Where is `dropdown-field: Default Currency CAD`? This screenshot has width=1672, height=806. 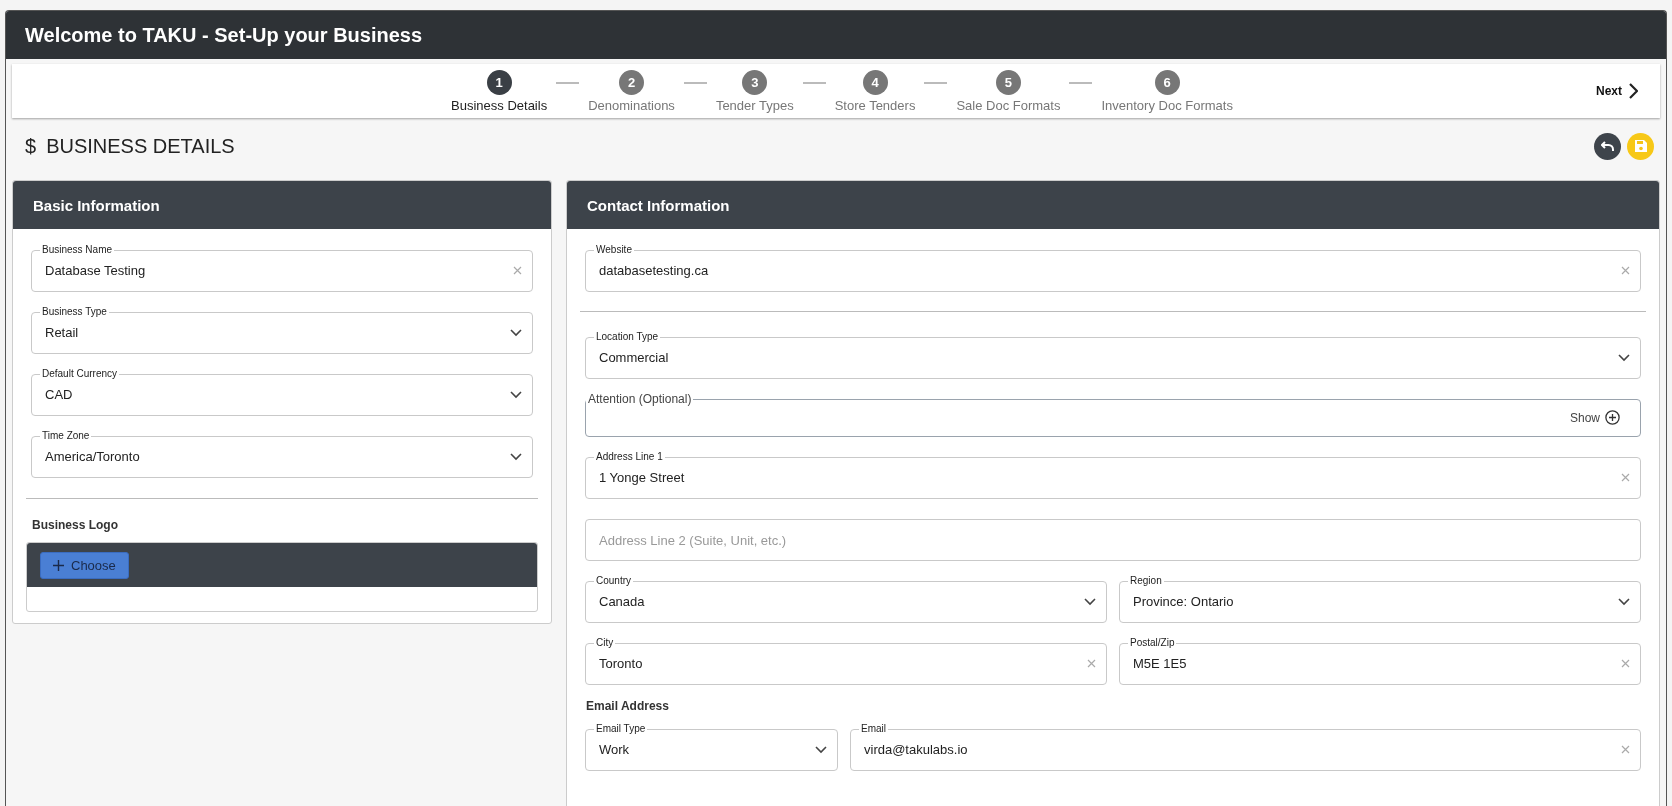
dropdown-field: Default Currency CAD is located at coordinates (282, 392).